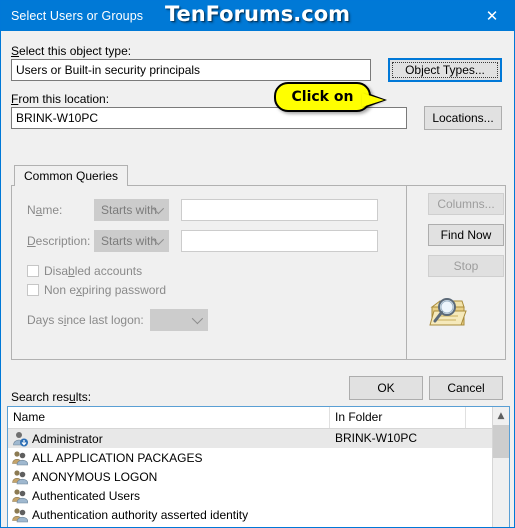 The width and height of the screenshot is (515, 528). I want to click on days-since-last-logon-label: Days since last logon:, so click(85, 320).